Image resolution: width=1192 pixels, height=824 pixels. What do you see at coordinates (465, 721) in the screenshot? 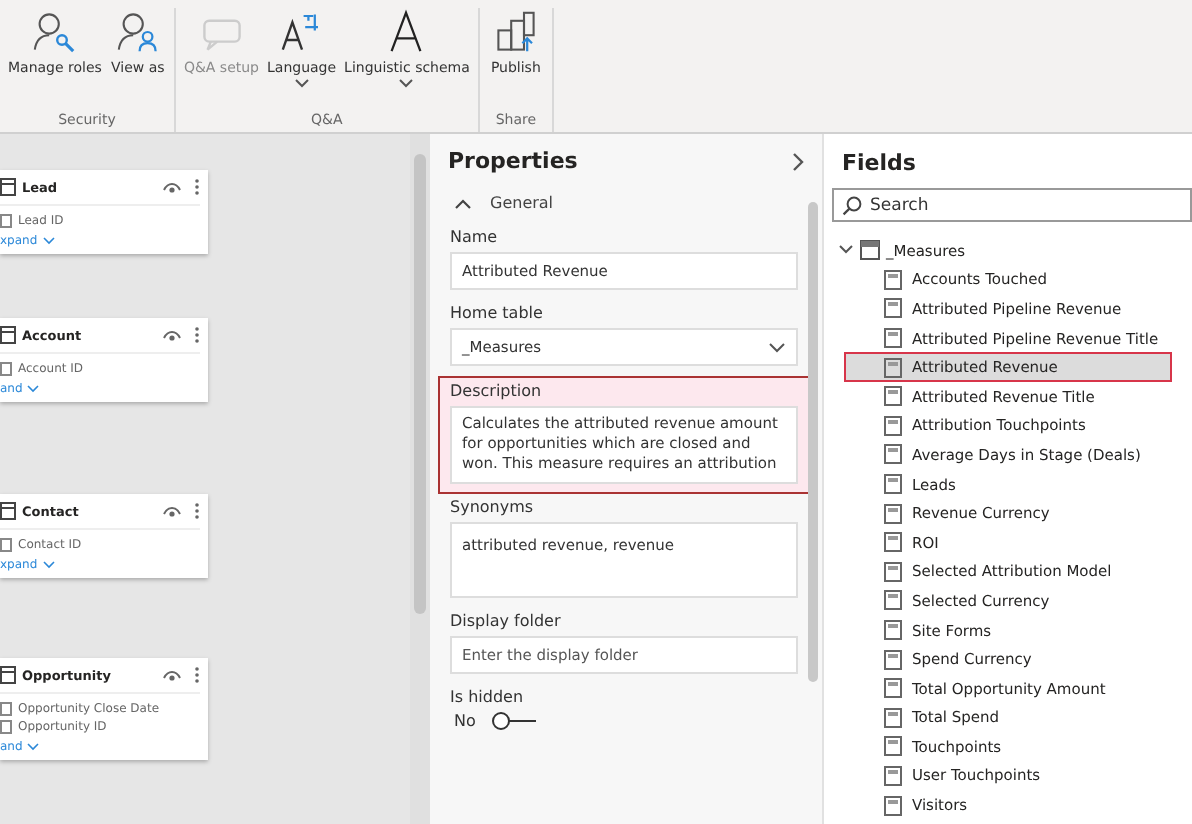
I see `toggle-state: No` at bounding box center [465, 721].